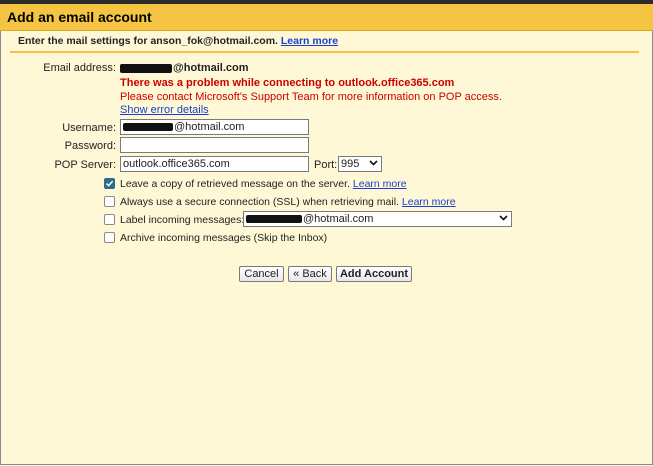  I want to click on port-label: Port:, so click(326, 165).